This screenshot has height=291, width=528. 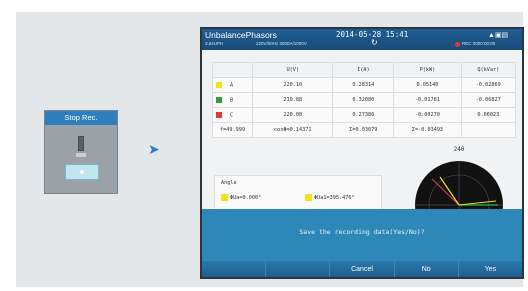 What do you see at coordinates (292, 100) in the screenshot?
I see `voltage-cell: 219.88` at bounding box center [292, 100].